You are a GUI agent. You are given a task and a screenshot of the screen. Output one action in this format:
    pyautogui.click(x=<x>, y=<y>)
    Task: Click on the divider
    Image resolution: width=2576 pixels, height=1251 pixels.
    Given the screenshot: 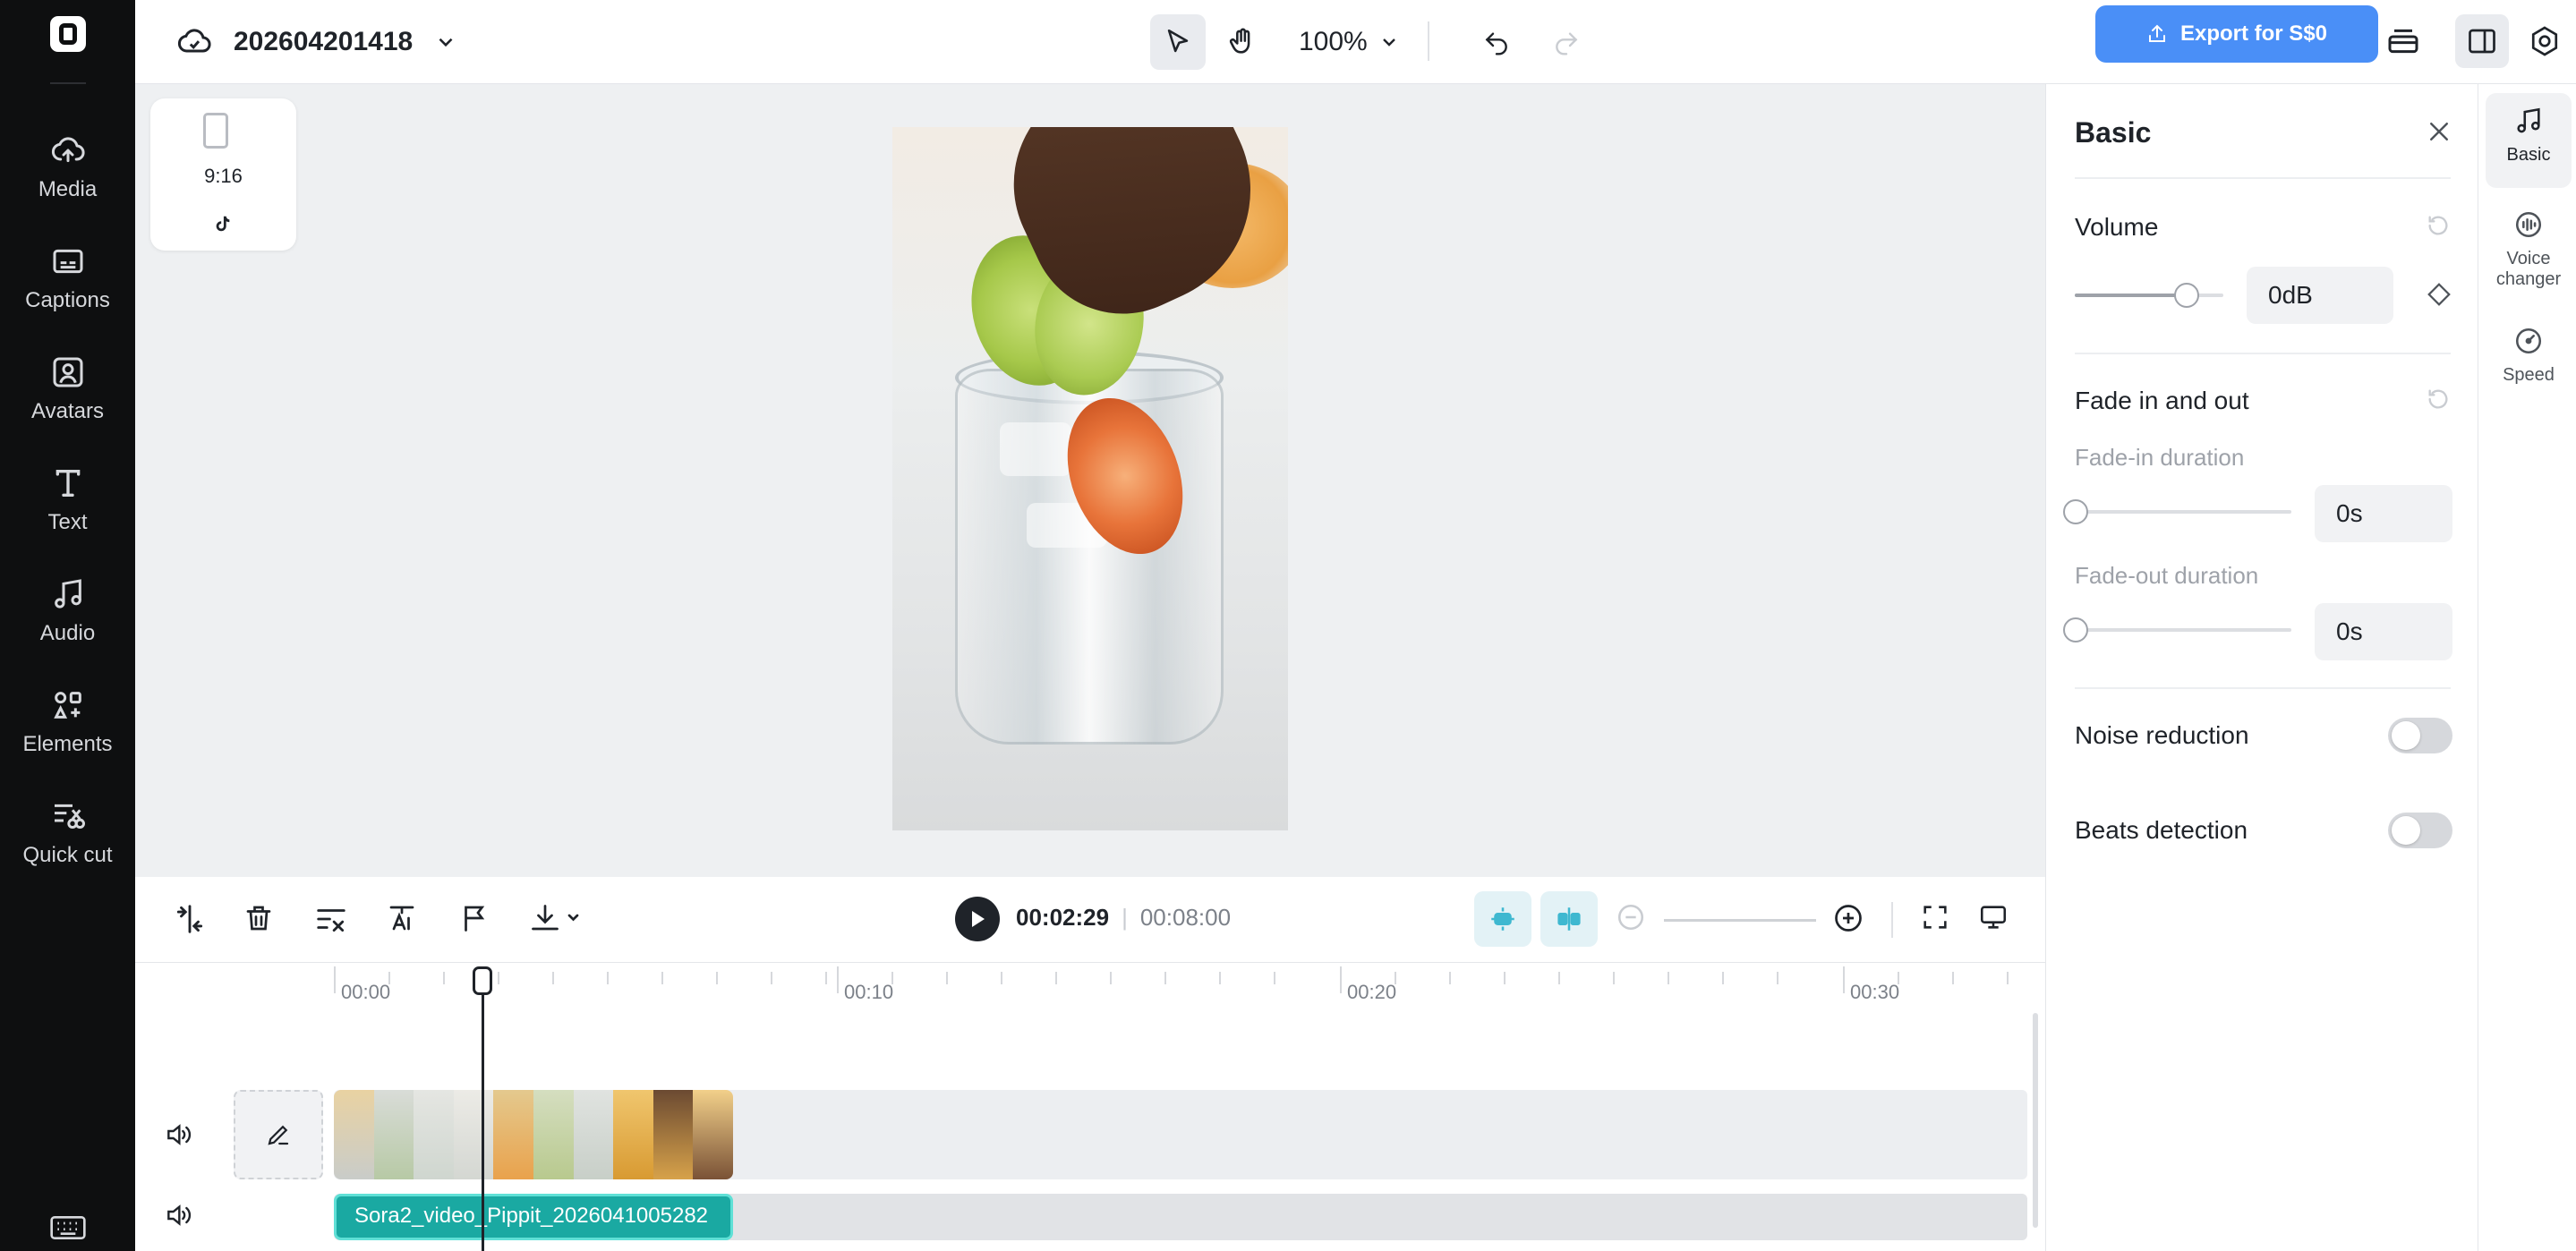 What is the action you would take?
    pyautogui.click(x=2263, y=178)
    